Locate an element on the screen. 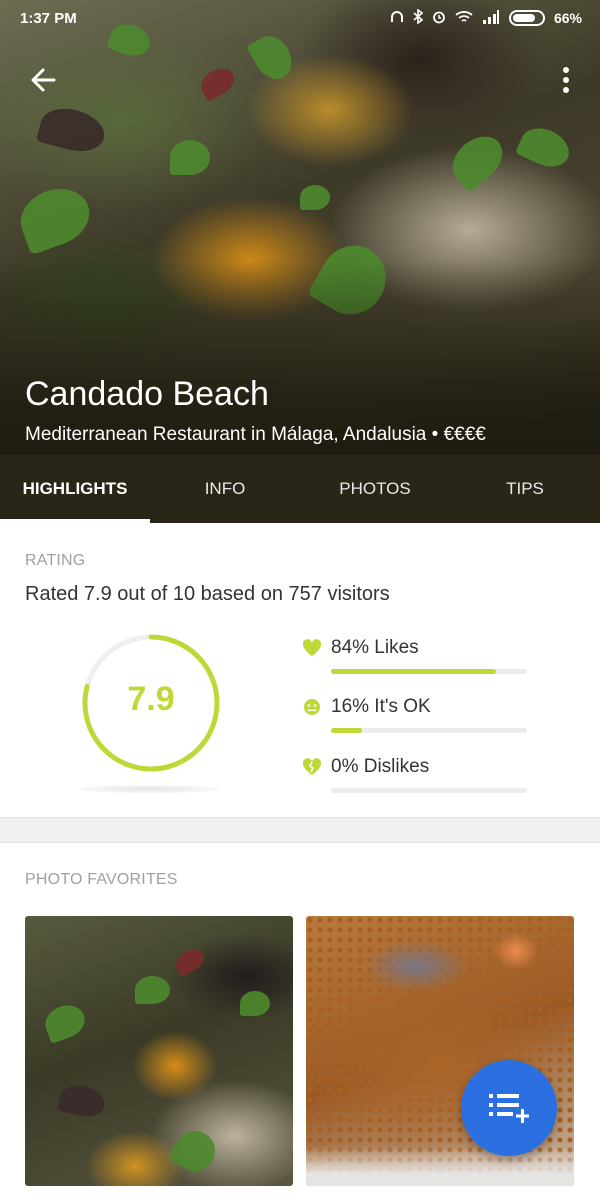  tab-highlights: HIGHLIGHTS is located at coordinates (75, 489).